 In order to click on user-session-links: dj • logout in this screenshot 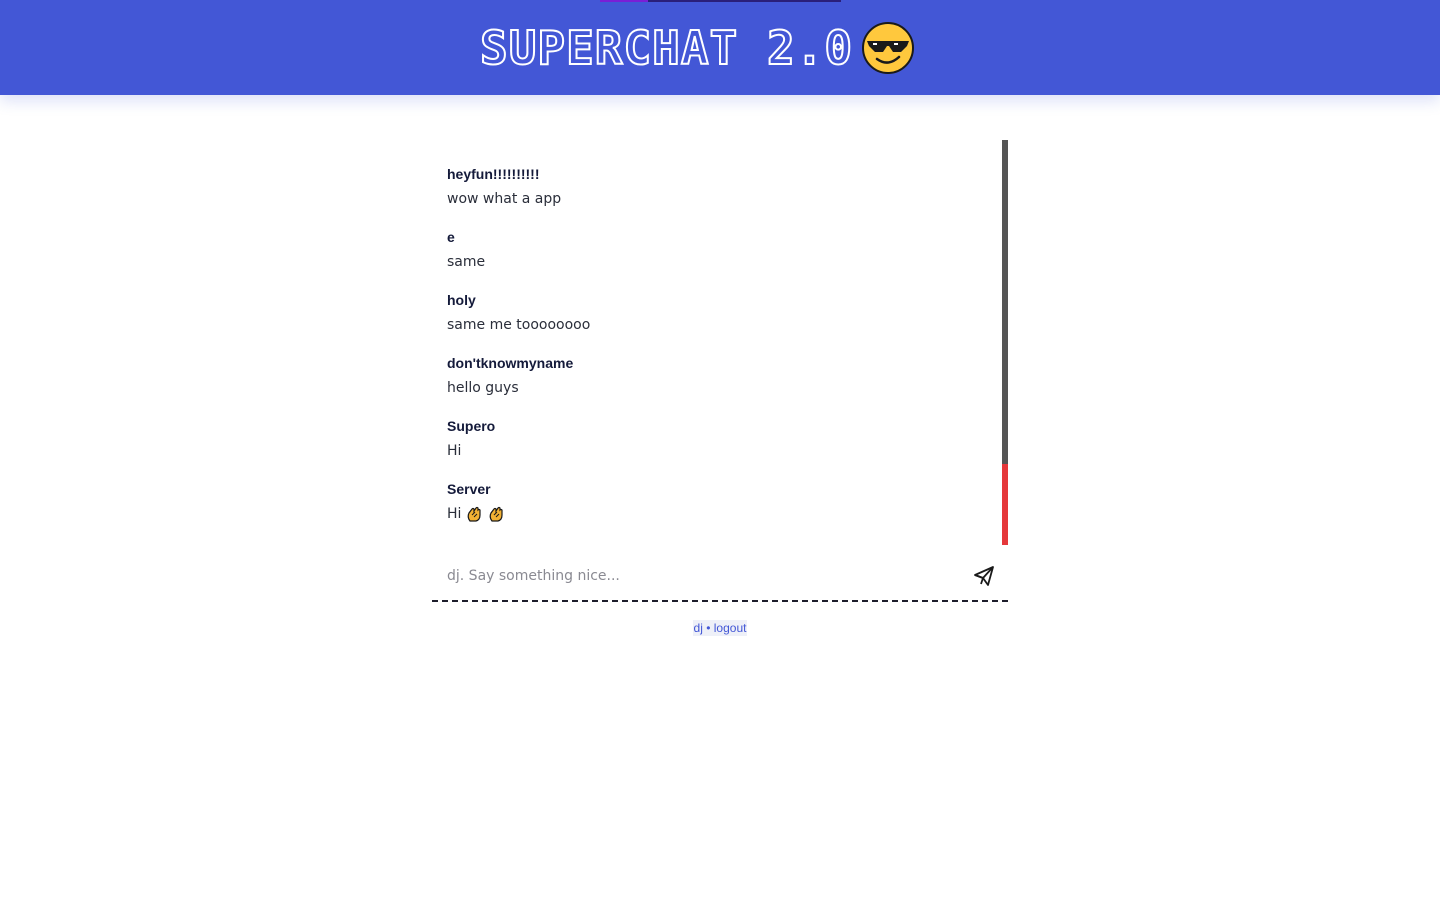, I will do `click(720, 628)`.